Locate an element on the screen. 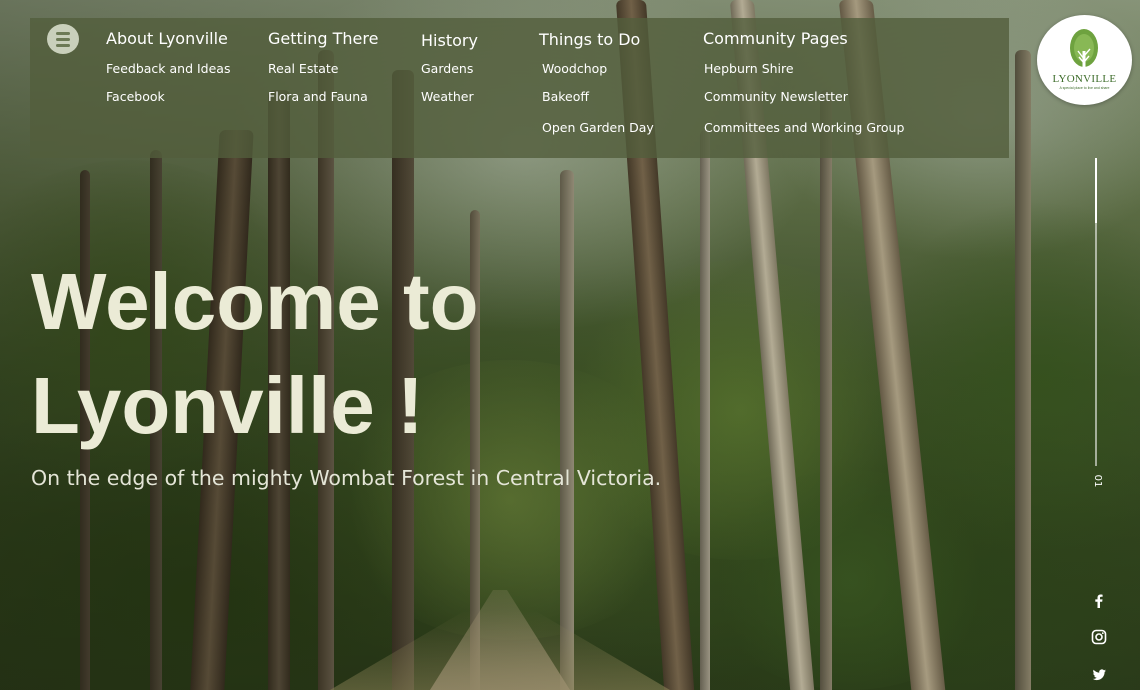  nav-heading-getting-there: Getting There is located at coordinates (323, 38).